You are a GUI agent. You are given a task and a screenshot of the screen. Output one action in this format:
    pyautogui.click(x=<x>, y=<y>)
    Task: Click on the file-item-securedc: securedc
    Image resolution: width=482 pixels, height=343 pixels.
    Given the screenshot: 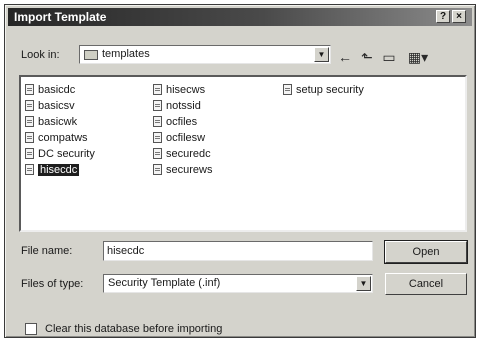 What is the action you would take?
    pyautogui.click(x=182, y=154)
    